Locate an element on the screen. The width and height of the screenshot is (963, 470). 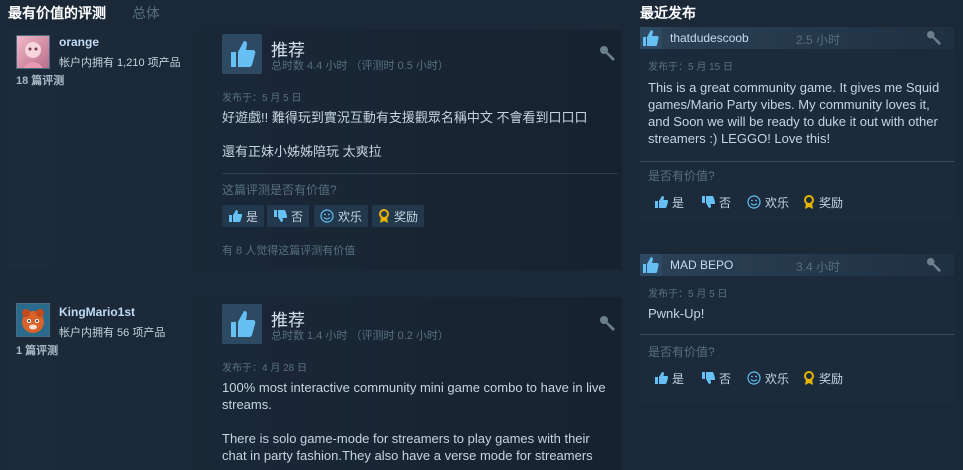
helpful-count: 有 8 人觉得这篇评测有价值 is located at coordinates (289, 251).